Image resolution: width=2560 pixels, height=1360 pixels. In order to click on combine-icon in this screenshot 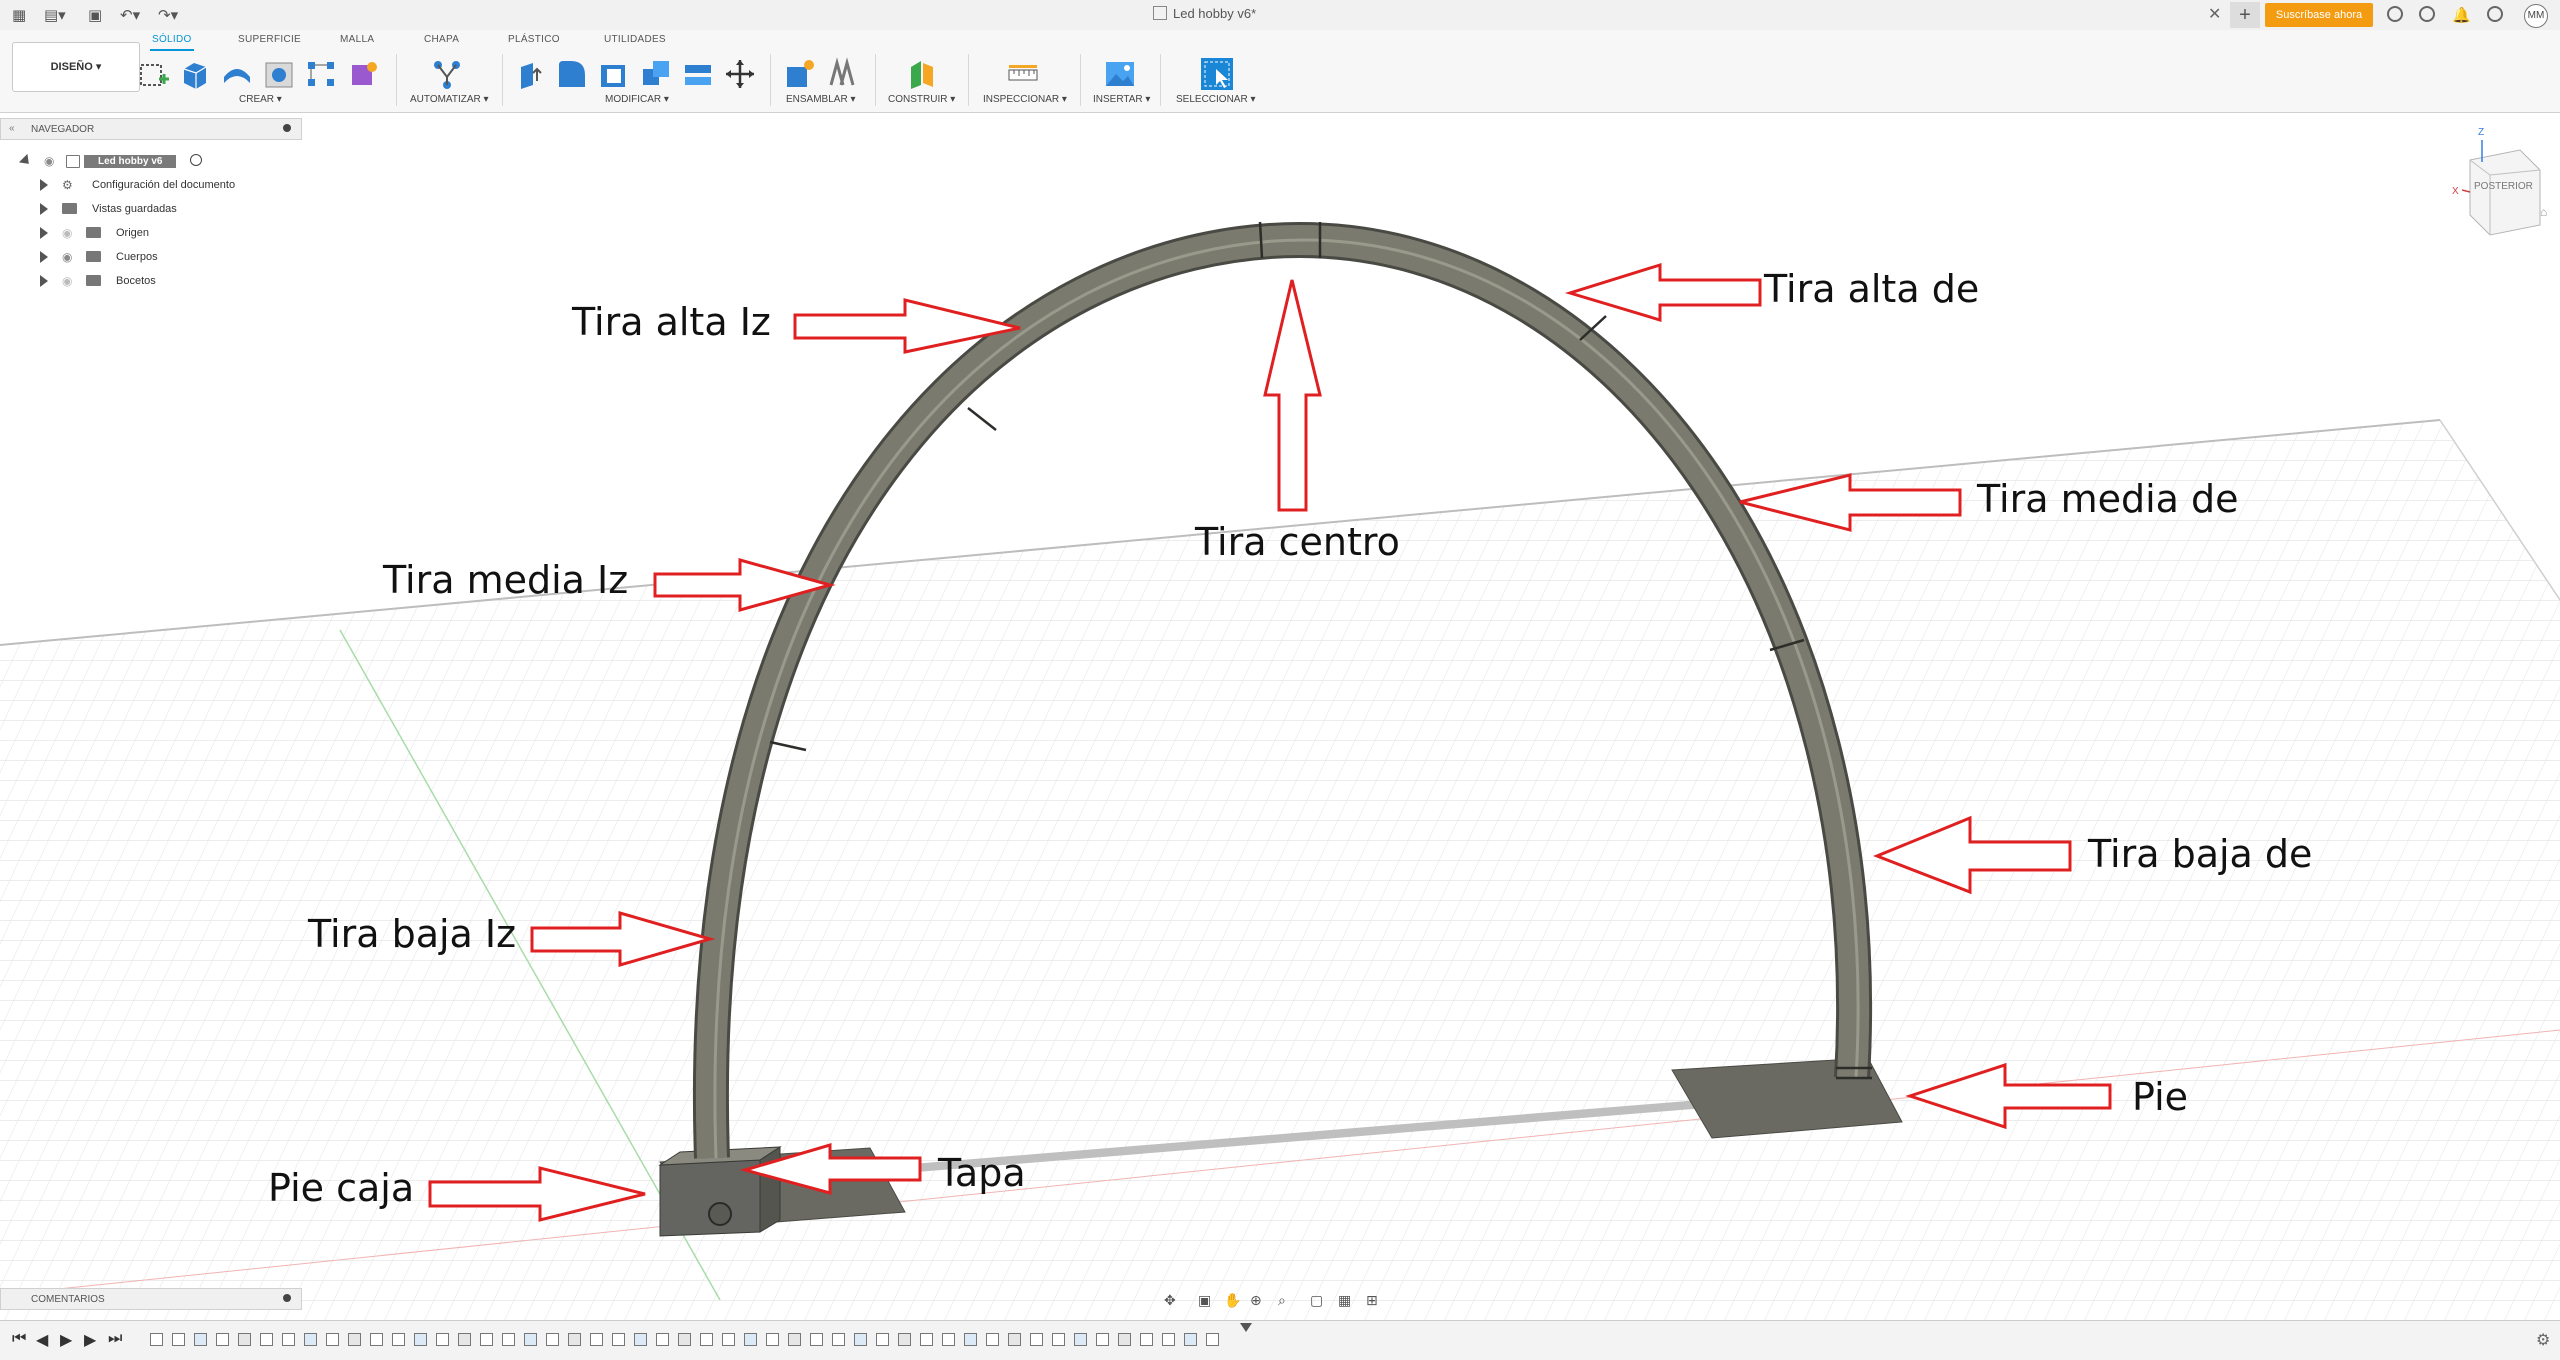, I will do `click(656, 74)`.